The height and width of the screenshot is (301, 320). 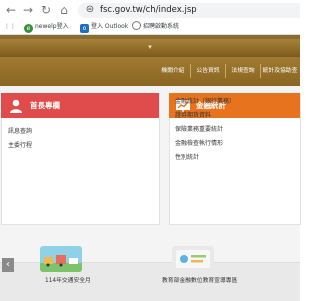 What do you see at coordinates (148, 10) in the screenshot?
I see `url-text: fsc.gov.tw/ch/index.jsp` at bounding box center [148, 10].